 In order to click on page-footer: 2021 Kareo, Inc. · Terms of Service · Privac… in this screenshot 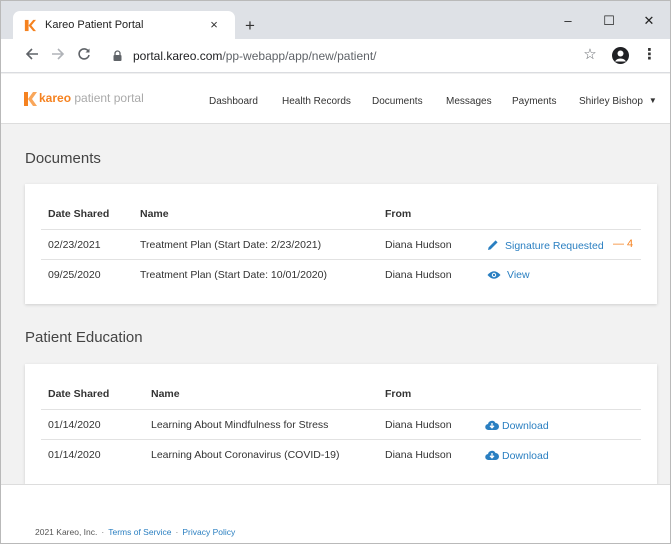, I will do `click(335, 513)`.